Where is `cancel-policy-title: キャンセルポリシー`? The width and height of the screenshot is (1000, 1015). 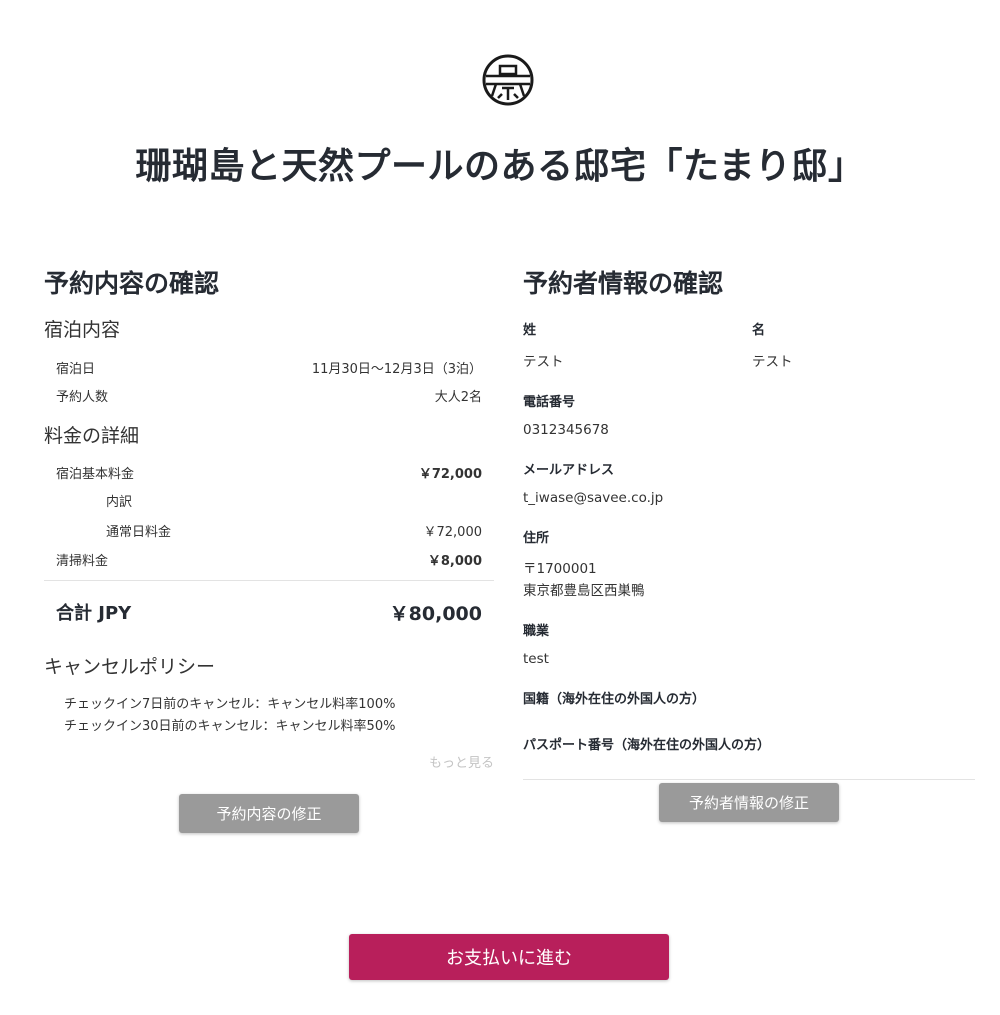 cancel-policy-title: キャンセルポリシー is located at coordinates (130, 667).